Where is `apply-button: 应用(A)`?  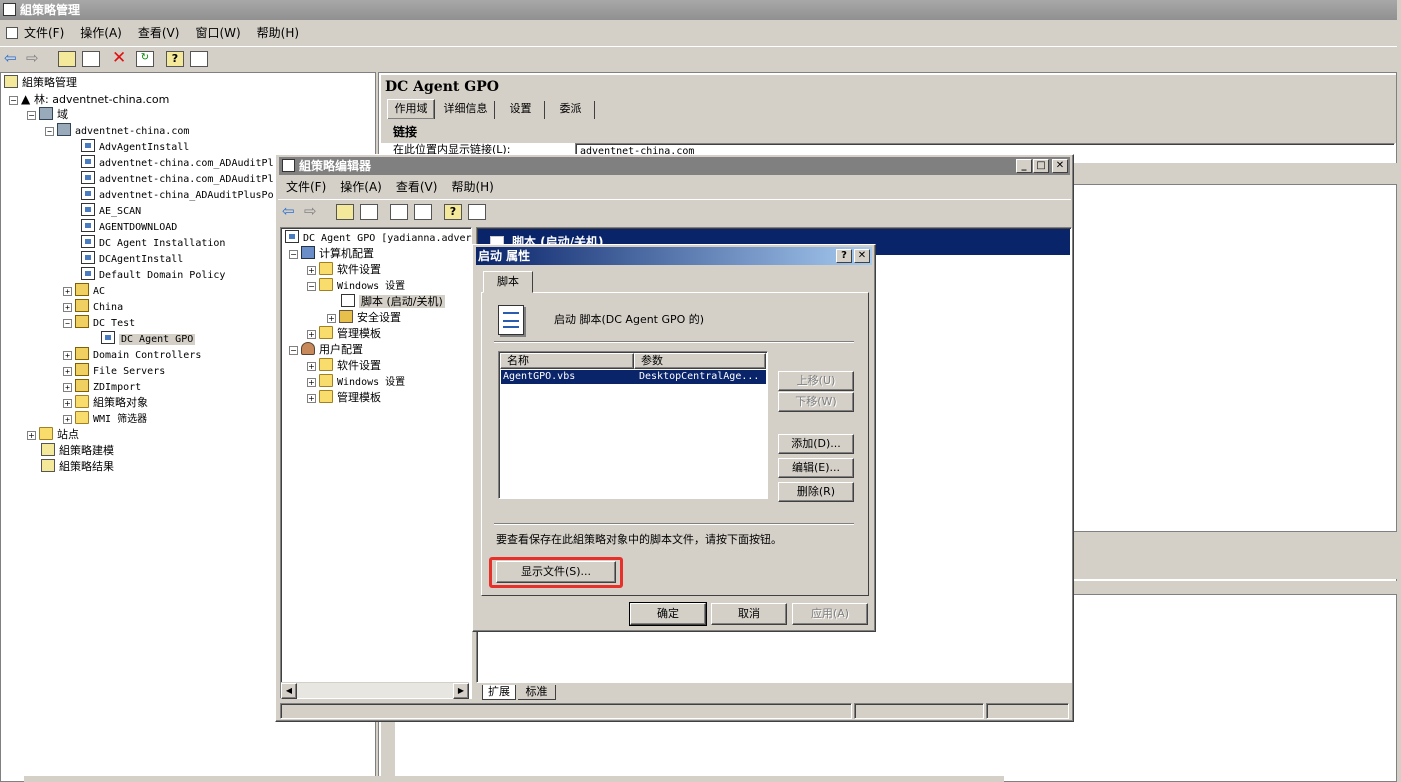 apply-button: 应用(A) is located at coordinates (830, 614).